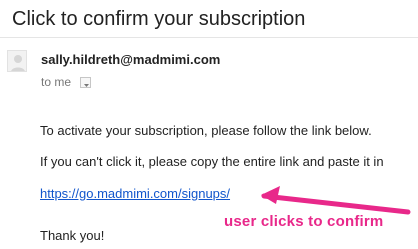 The image size is (418, 249). What do you see at coordinates (209, 37) in the screenshot?
I see `subject-divider` at bounding box center [209, 37].